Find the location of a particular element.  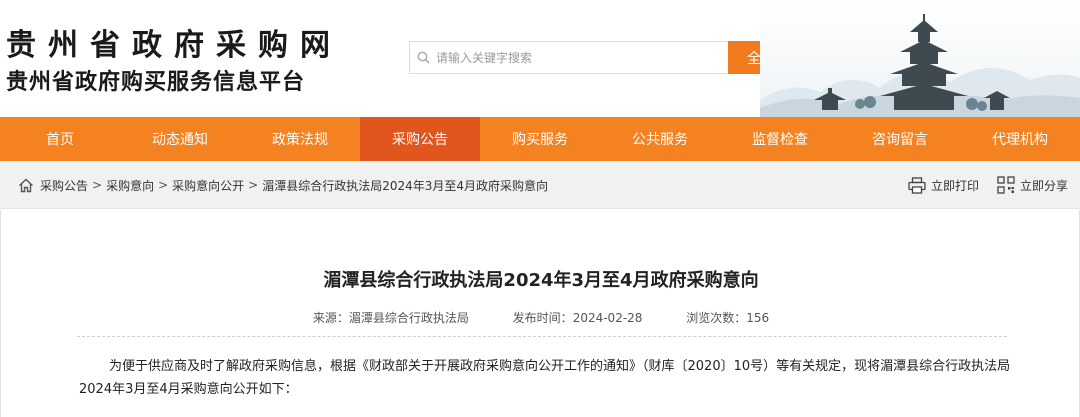

page-tools: 立即打印 立即分享 is located at coordinates (979, 185).